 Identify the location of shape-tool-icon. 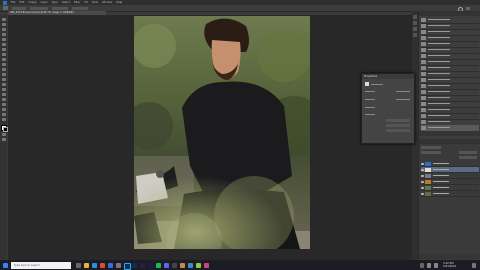
(3, 104).